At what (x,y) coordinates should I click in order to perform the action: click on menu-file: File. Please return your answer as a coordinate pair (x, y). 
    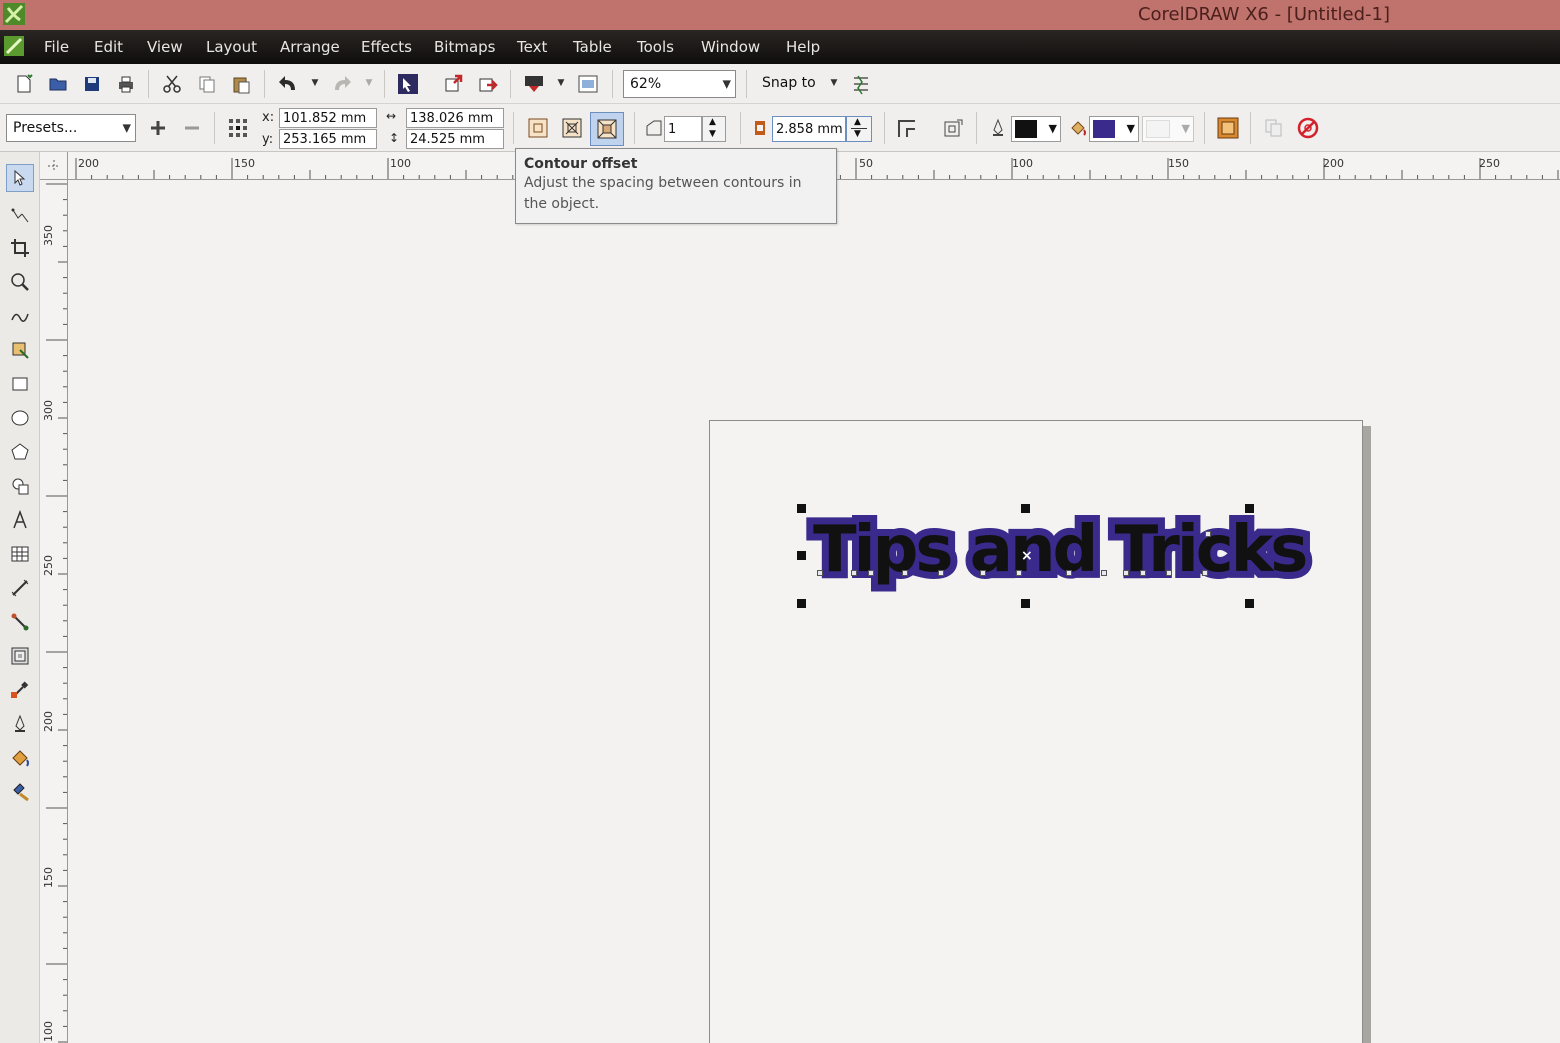
    Looking at the image, I should click on (56, 47).